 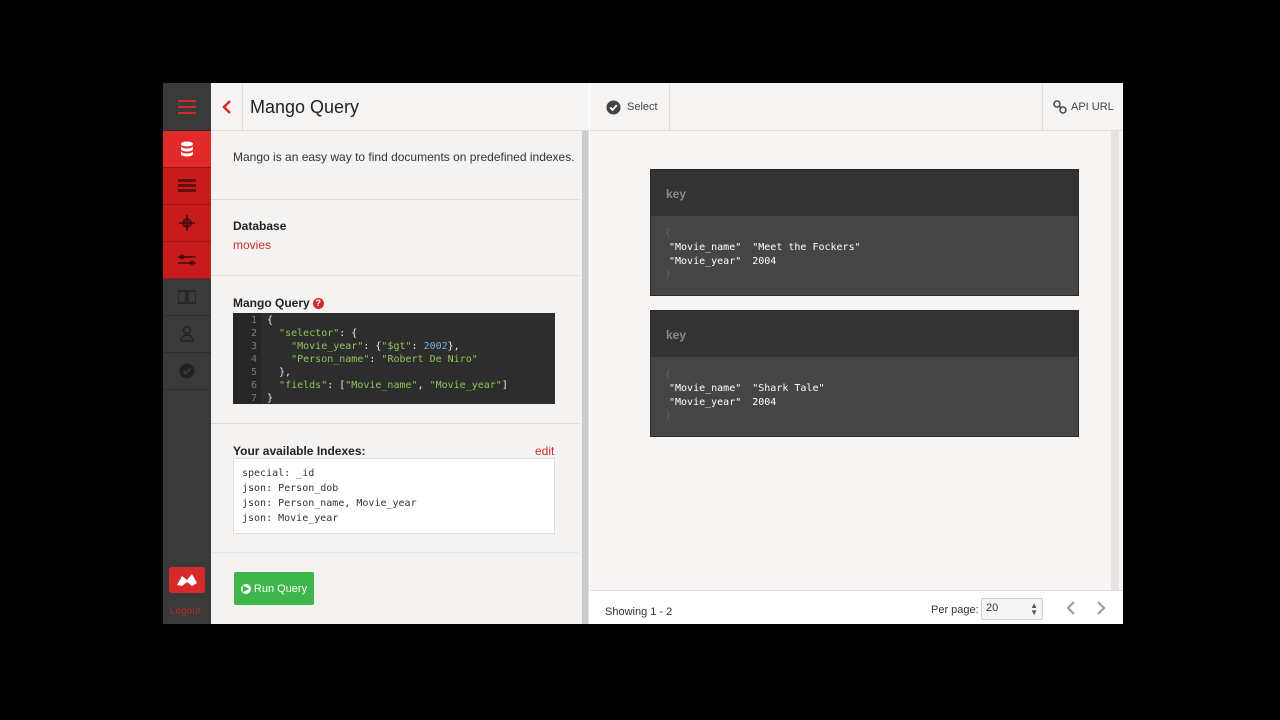 I want to click on code-text: "fields": ["Movie_name", "Movie_year"], so click(x=387, y=385).